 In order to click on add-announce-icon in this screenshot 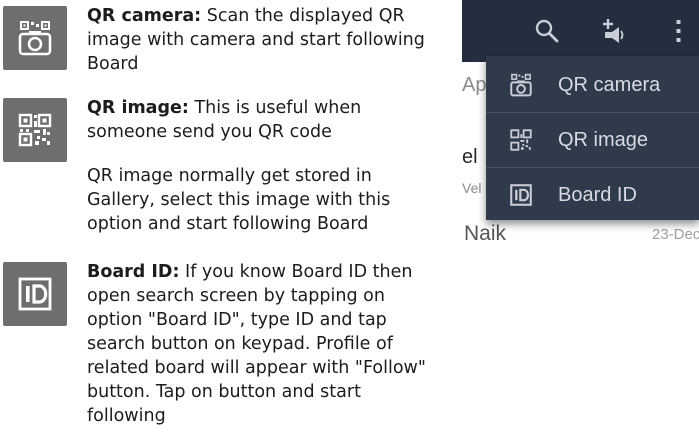, I will do `click(613, 31)`.